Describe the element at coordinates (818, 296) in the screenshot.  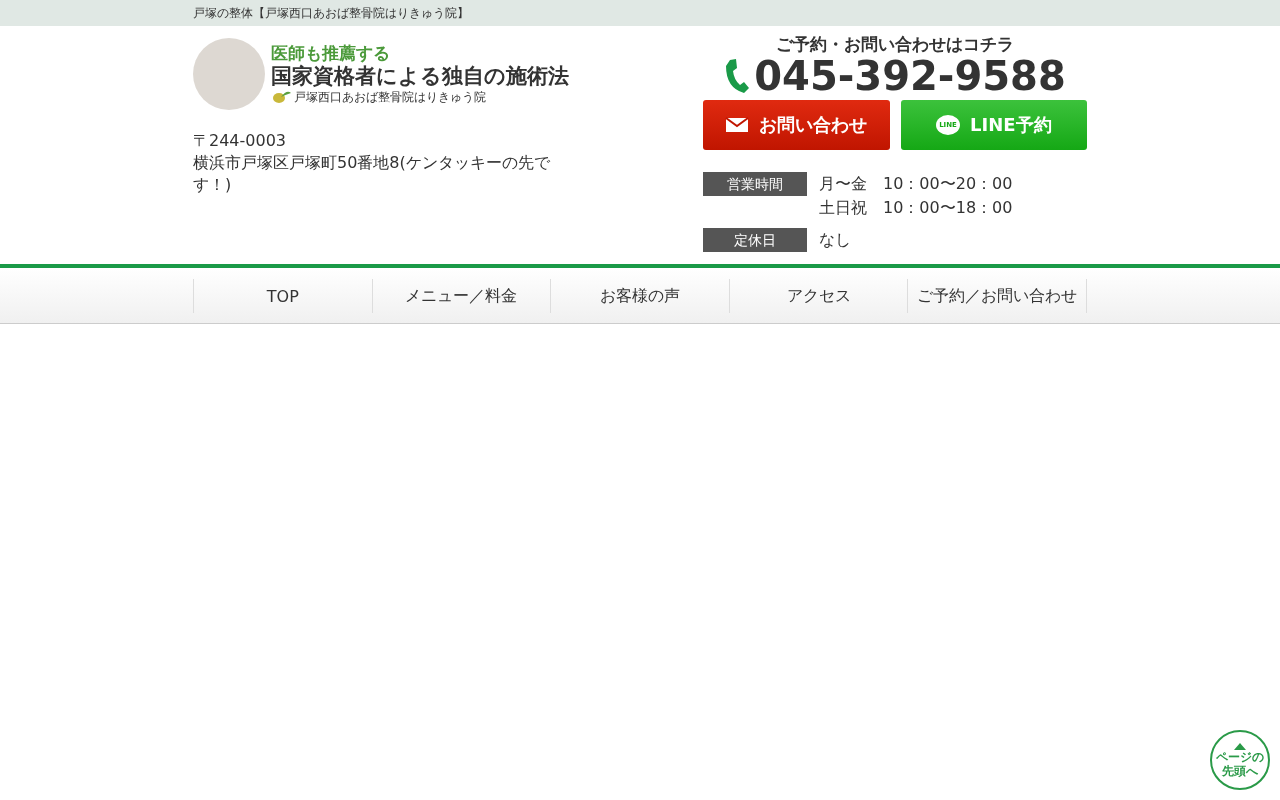
I see `nav-link: アクセス` at that location.